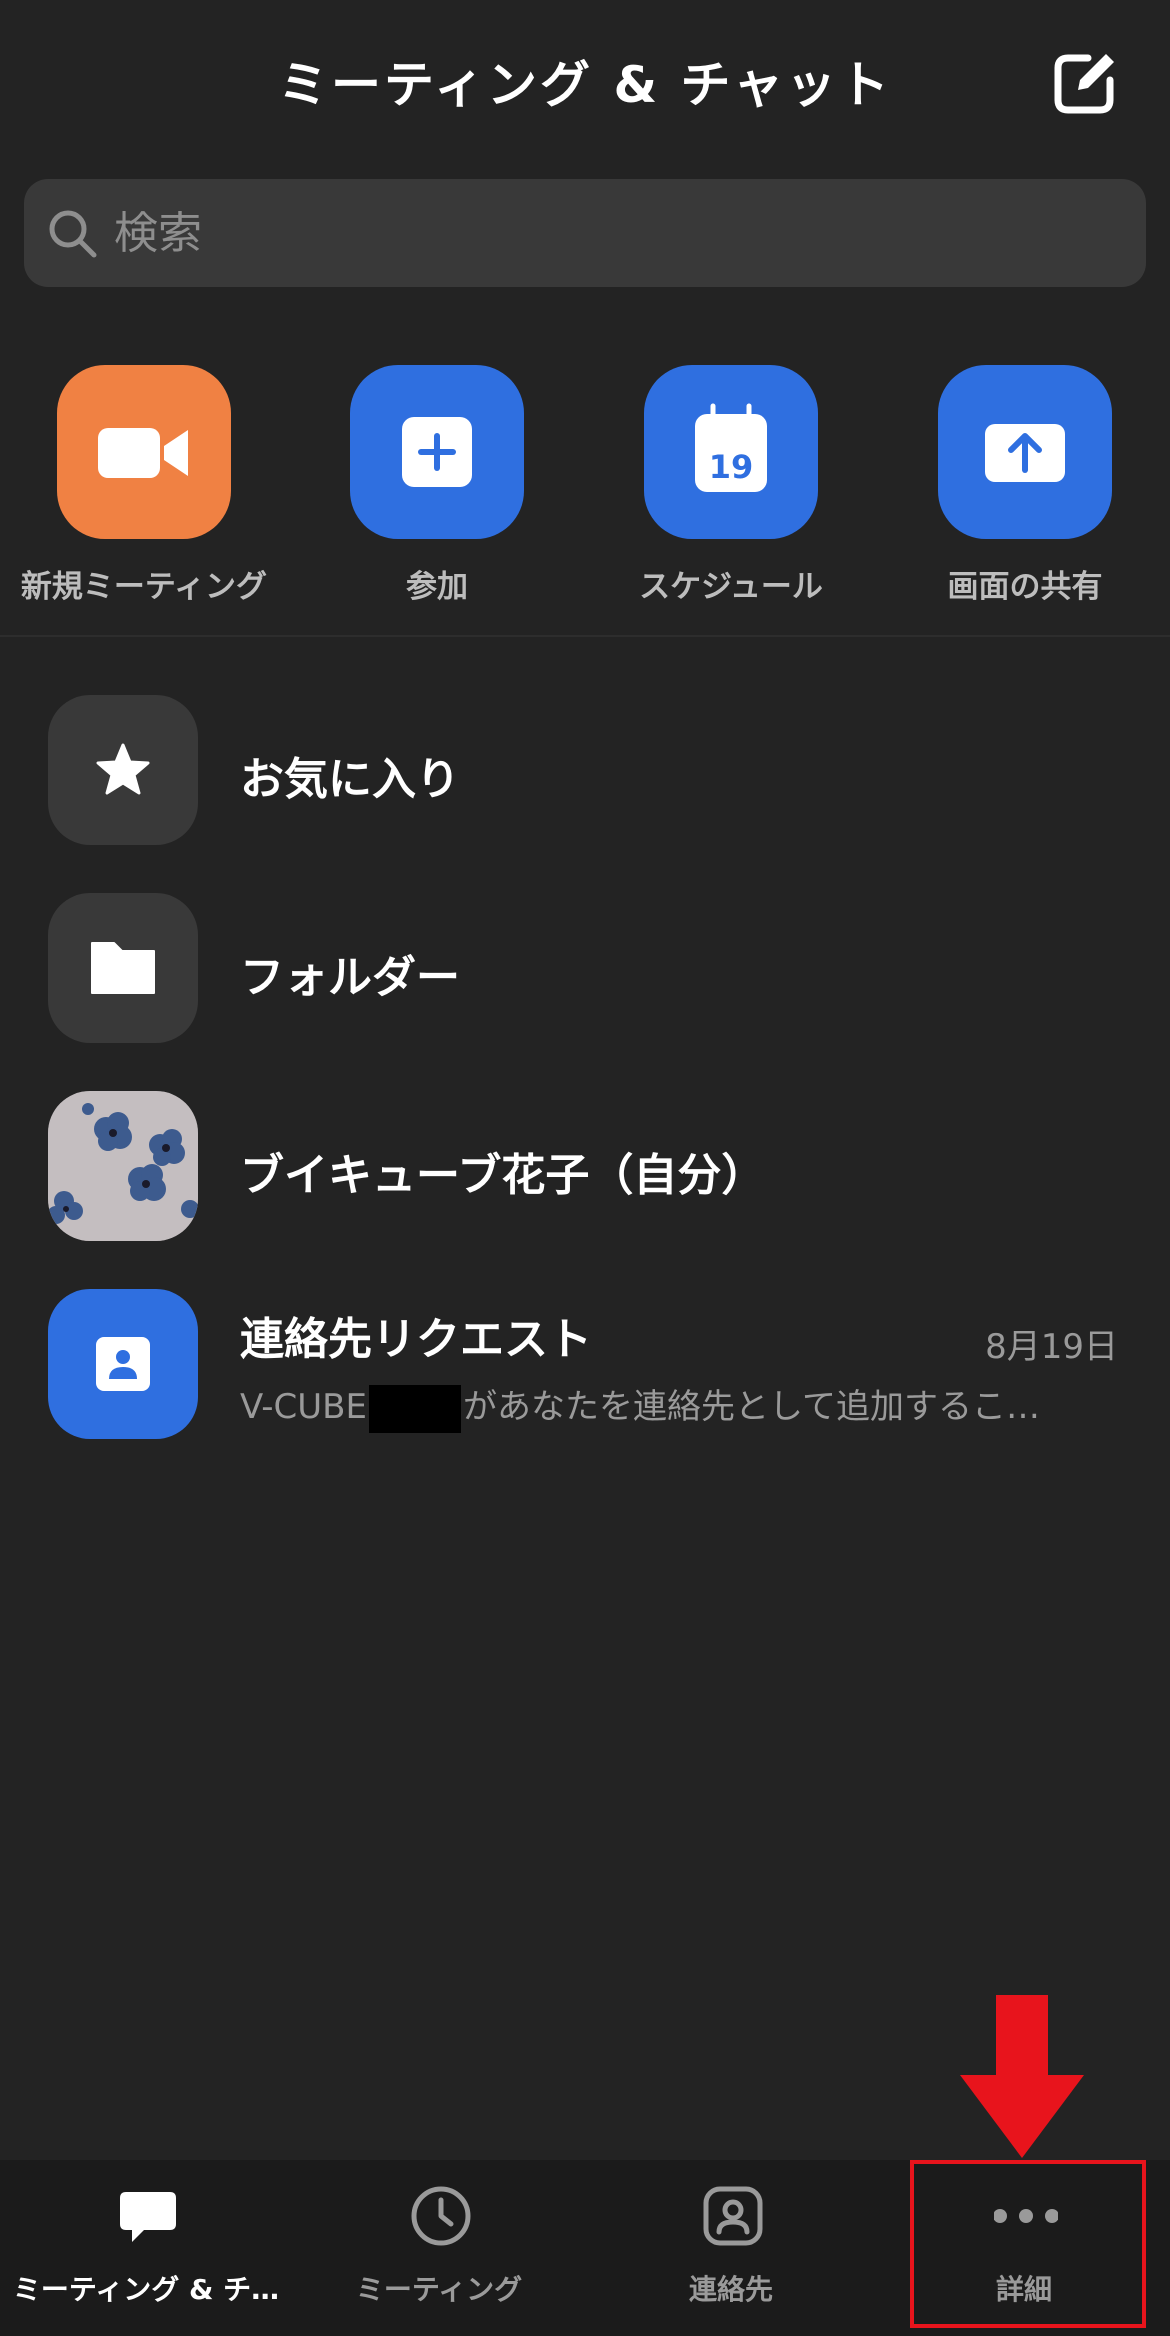  I want to click on contact-request-title: 連絡先リクエスト, so click(416, 1339).